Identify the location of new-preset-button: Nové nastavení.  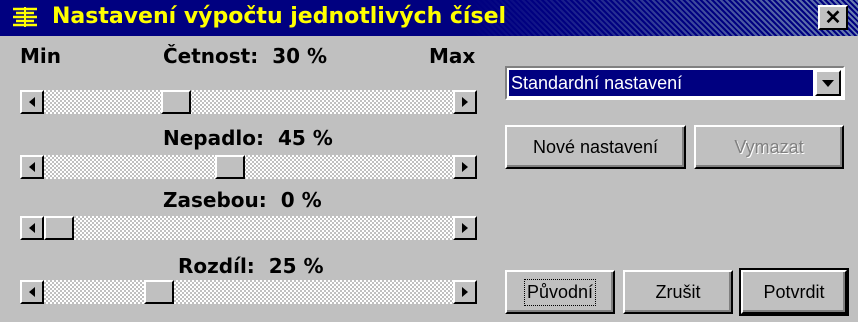
(595, 147).